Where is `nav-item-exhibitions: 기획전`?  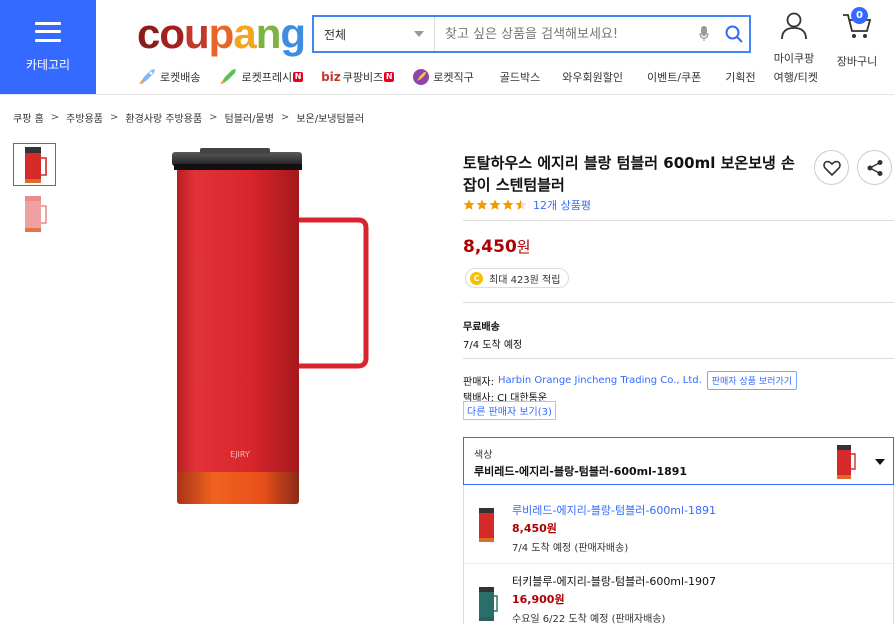
nav-item-exhibitions: 기획전 is located at coordinates (740, 77).